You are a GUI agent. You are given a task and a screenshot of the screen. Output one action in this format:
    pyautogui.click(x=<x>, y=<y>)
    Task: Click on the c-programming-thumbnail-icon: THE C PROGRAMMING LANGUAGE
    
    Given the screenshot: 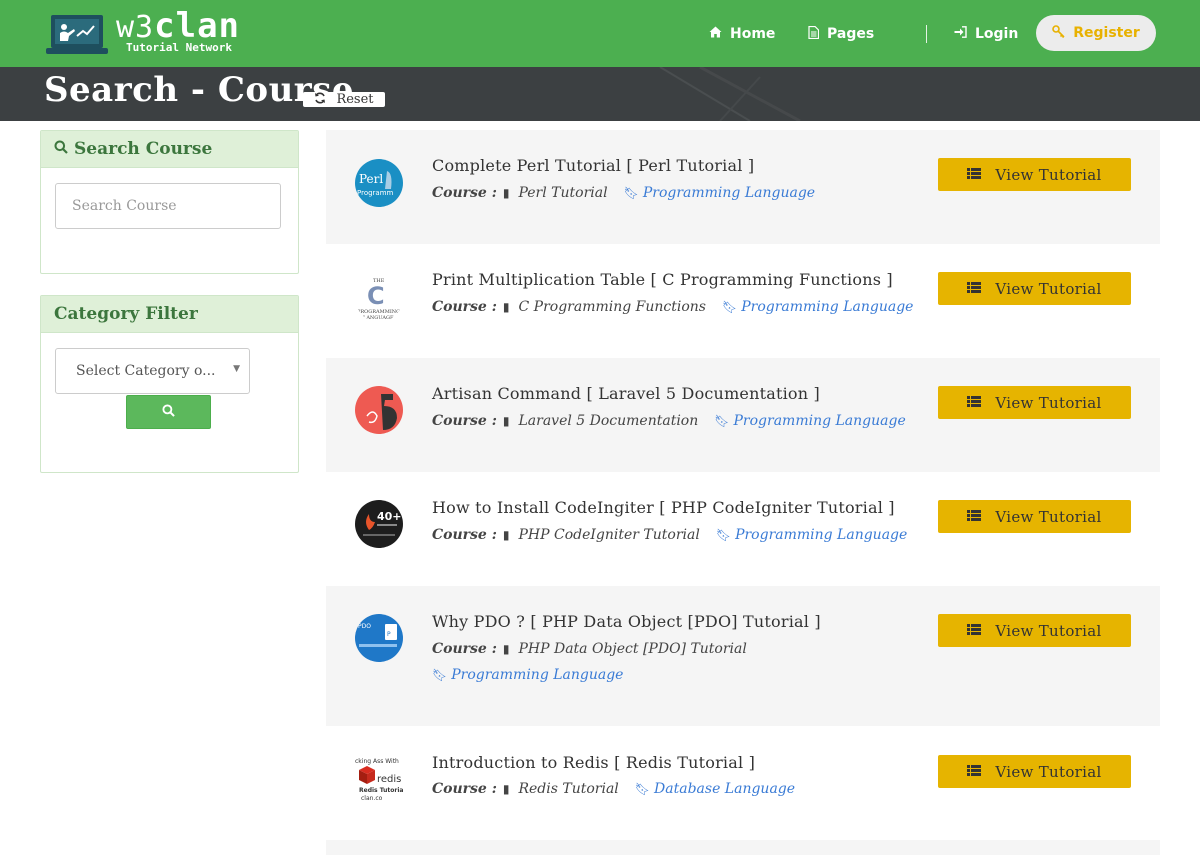 What is the action you would take?
    pyautogui.click(x=379, y=298)
    